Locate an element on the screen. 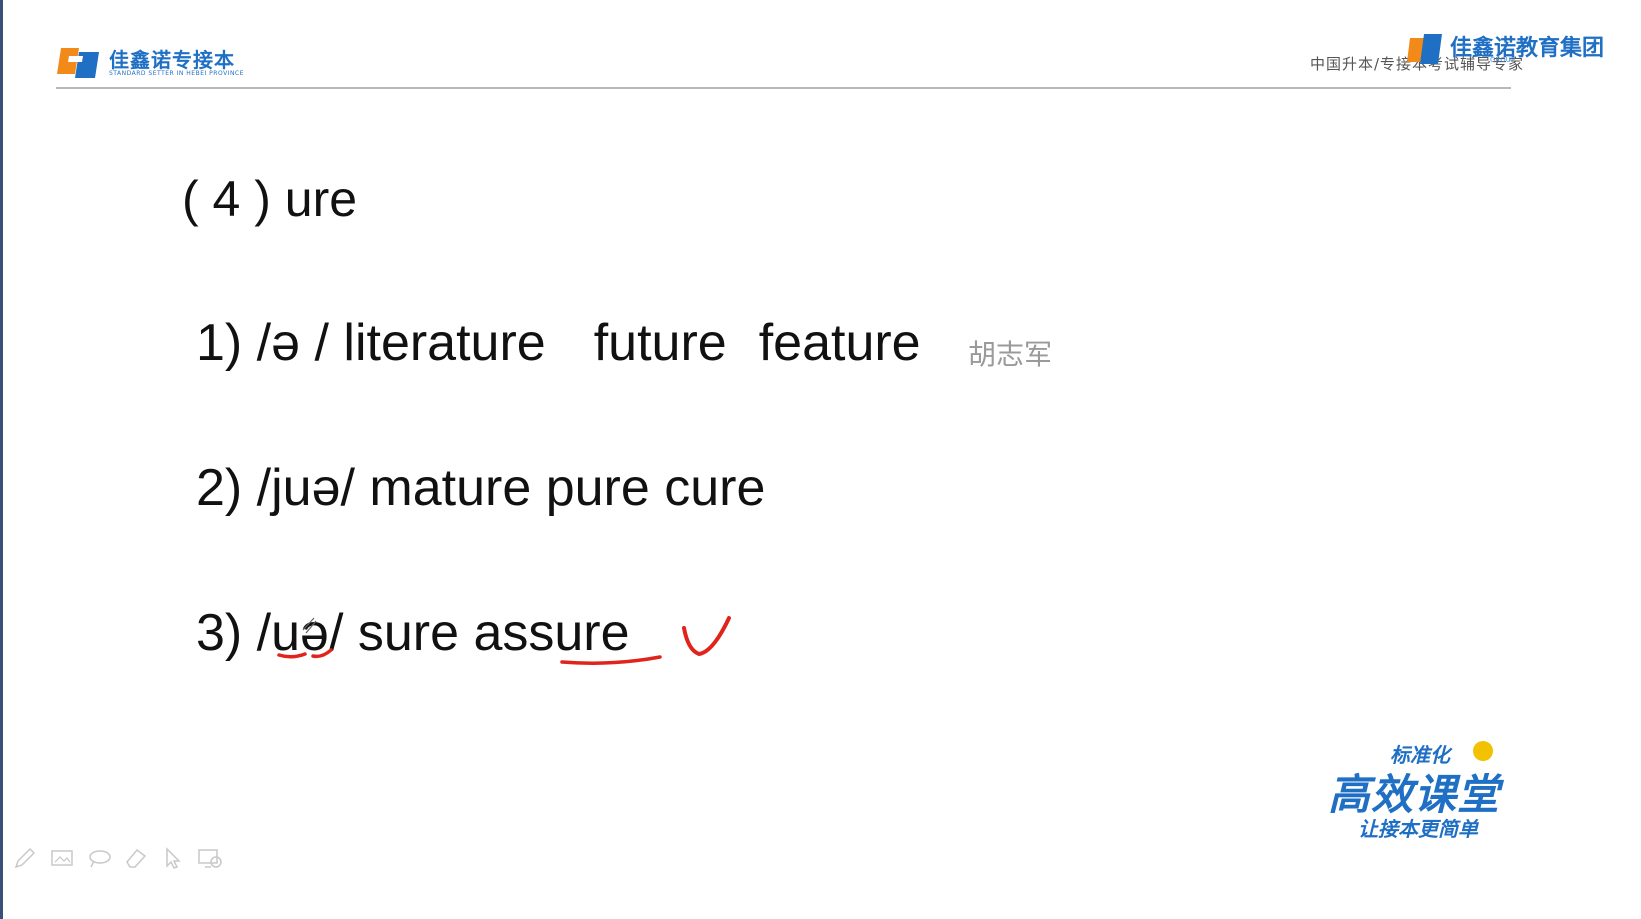  smiley-badge-icon is located at coordinates (1483, 751).